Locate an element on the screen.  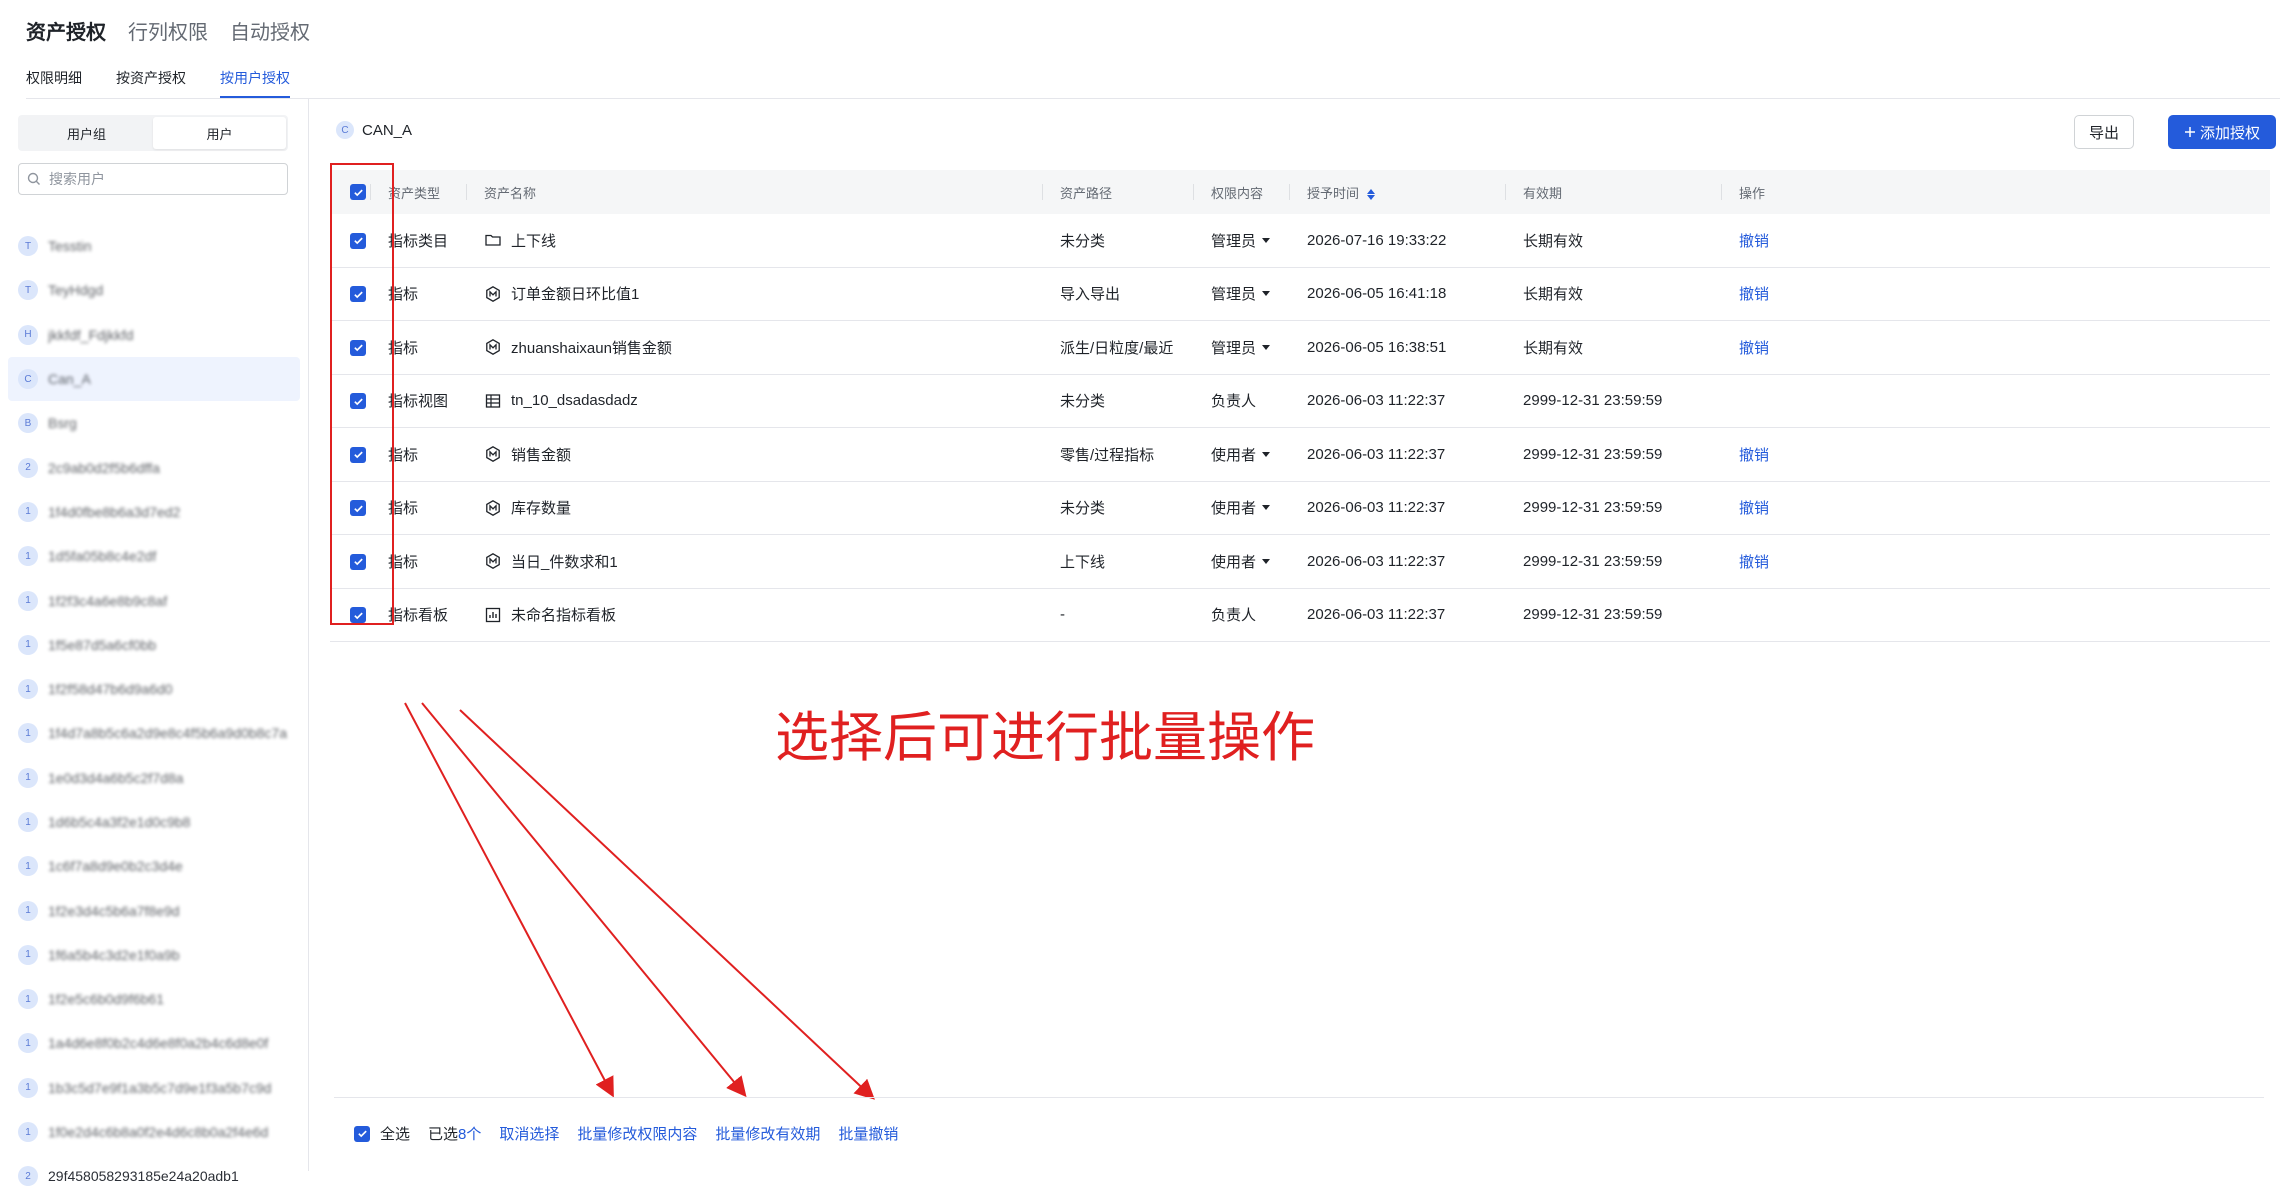
batch-action-bar: 全选 已选8个 取消选择 批量修改权限内容 批量修改有效期 批量撤销 is located at coordinates (1299, 1133).